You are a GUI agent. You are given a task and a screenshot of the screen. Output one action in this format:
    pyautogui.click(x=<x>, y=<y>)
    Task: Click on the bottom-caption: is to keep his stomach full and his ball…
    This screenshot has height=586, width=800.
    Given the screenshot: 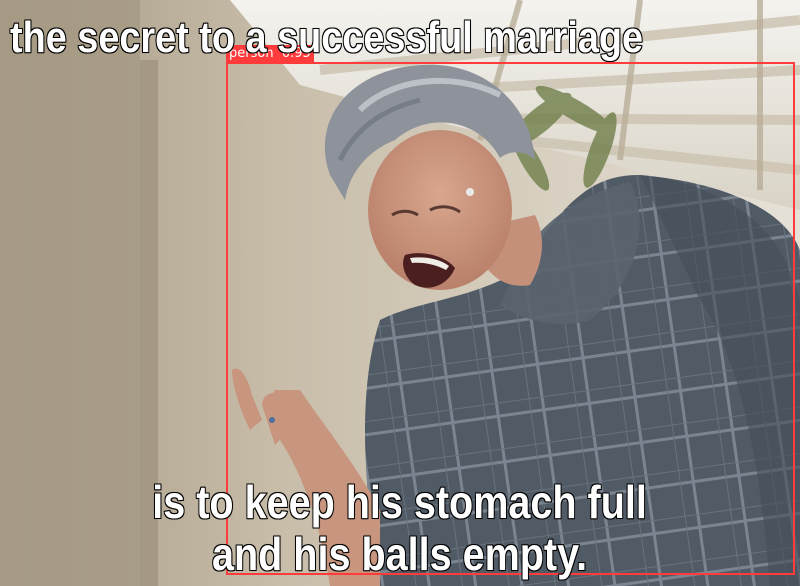 What is the action you would take?
    pyautogui.click(x=400, y=528)
    